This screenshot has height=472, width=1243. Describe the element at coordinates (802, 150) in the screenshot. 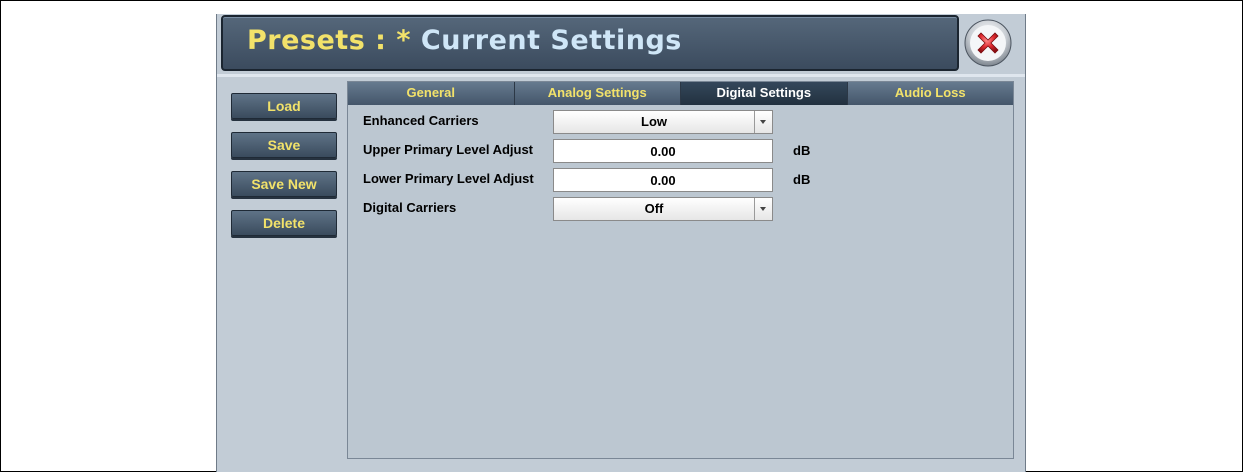

I see `upper-primary-unit: dB` at that location.